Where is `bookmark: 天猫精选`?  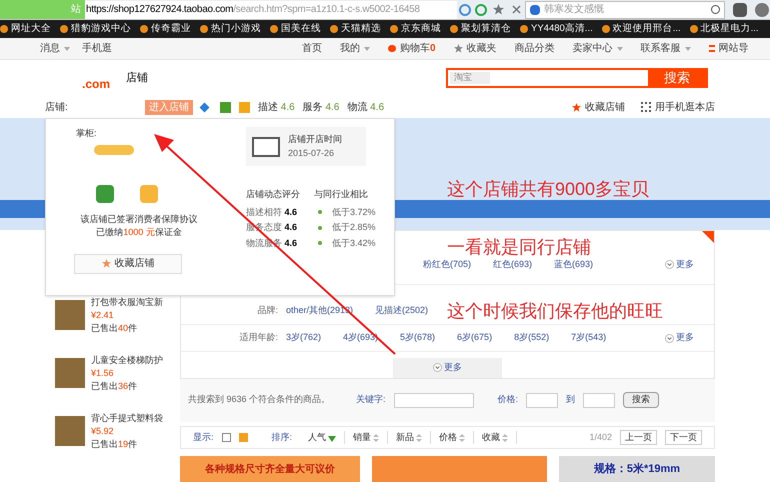
bookmark: 天猫精选 is located at coordinates (355, 29).